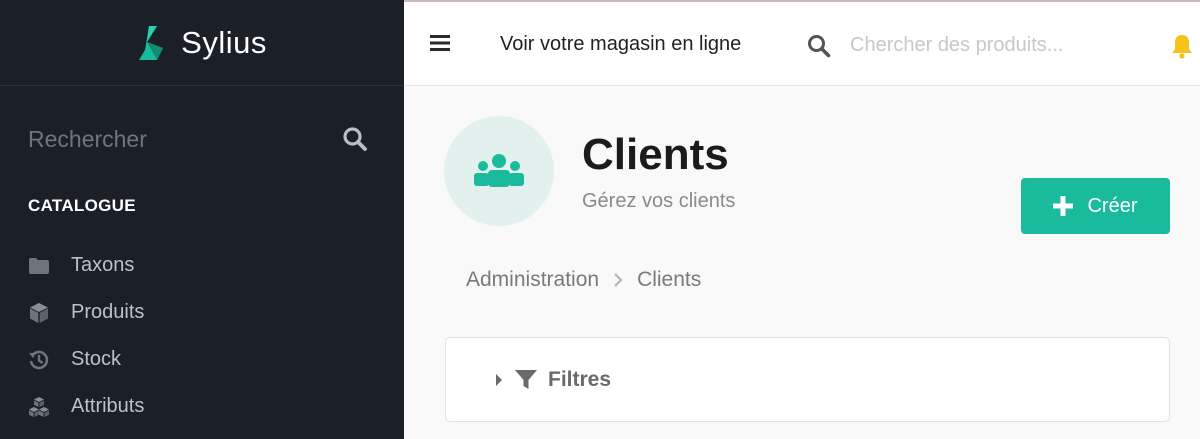  Describe the element at coordinates (224, 42) in the screenshot. I see `brand-name: Sylius` at that location.